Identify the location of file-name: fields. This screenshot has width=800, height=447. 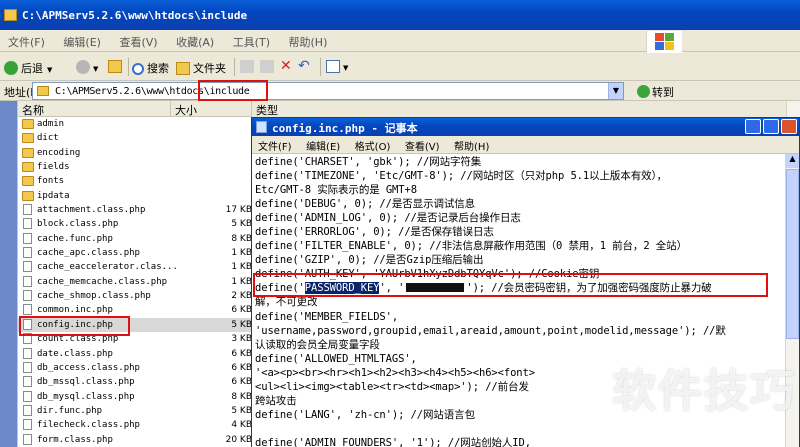
(53, 167).